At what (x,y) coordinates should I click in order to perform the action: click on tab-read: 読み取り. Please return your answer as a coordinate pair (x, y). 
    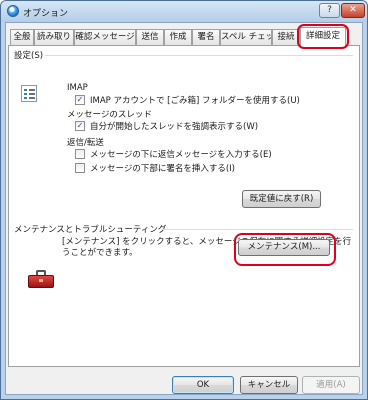
    Looking at the image, I should click on (54, 37).